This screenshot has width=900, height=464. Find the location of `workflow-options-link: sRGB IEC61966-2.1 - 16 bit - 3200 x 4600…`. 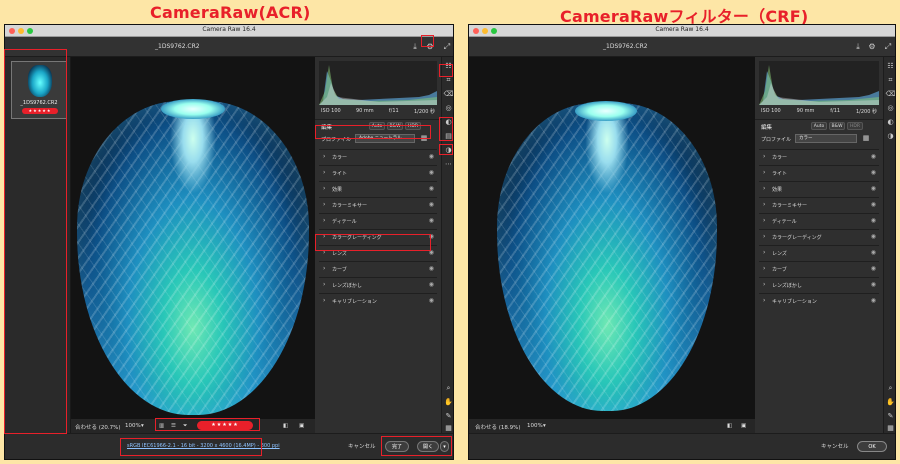

workflow-options-link: sRGB IEC61966-2.1 - 16 bit - 3200 x 4600… is located at coordinates (203, 446).